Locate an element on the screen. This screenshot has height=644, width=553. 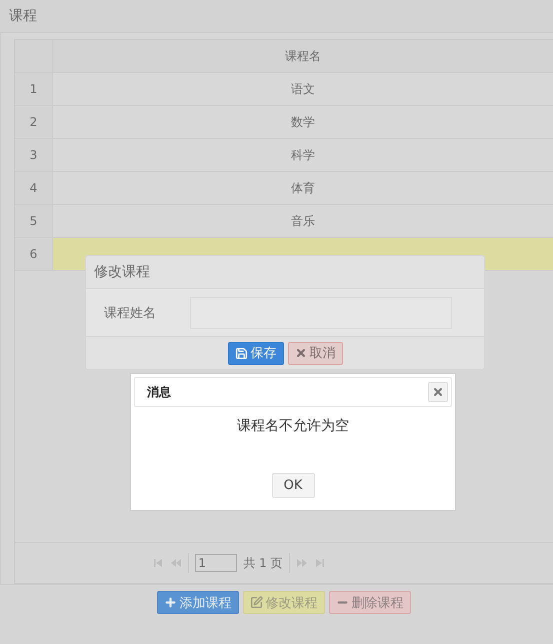
row-number: 2 is located at coordinates (34, 122).